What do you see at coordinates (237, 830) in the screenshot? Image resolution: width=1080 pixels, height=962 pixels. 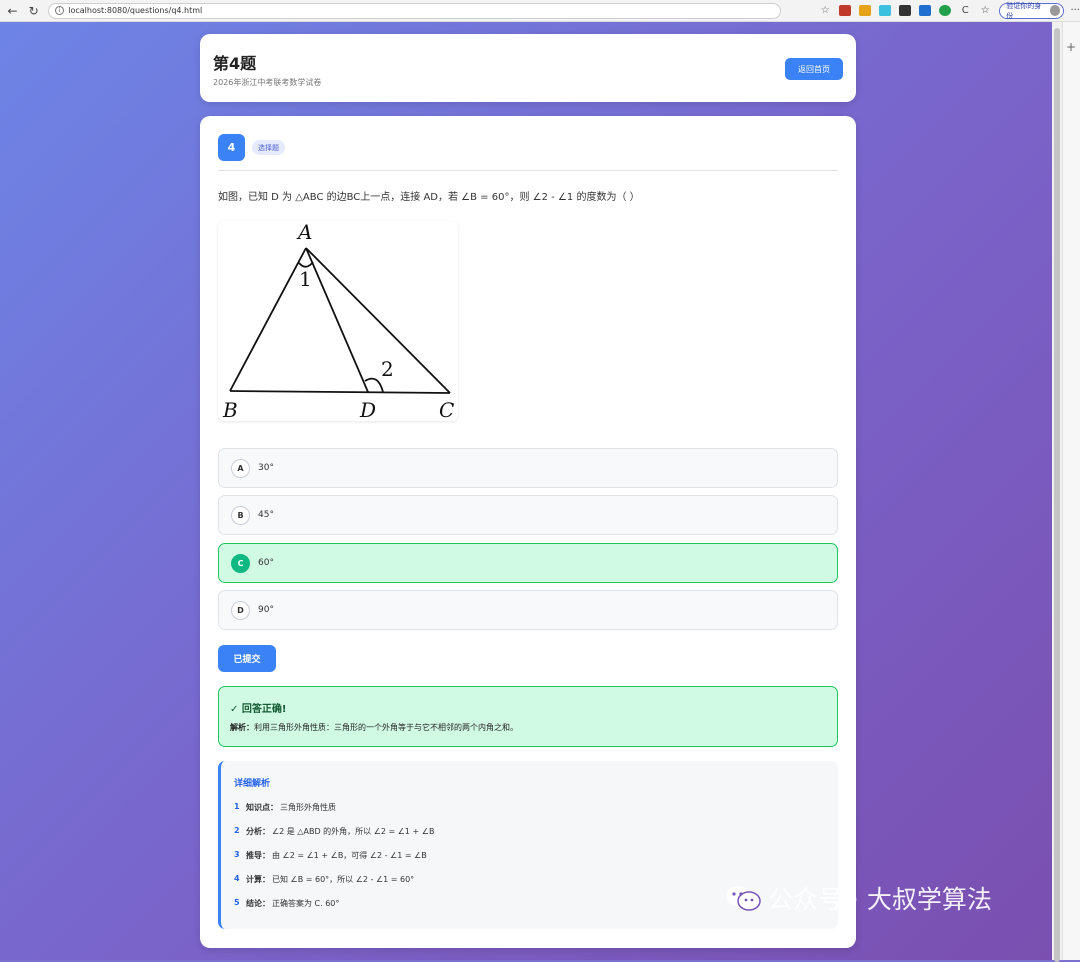 I see `step-number: 2` at bounding box center [237, 830].